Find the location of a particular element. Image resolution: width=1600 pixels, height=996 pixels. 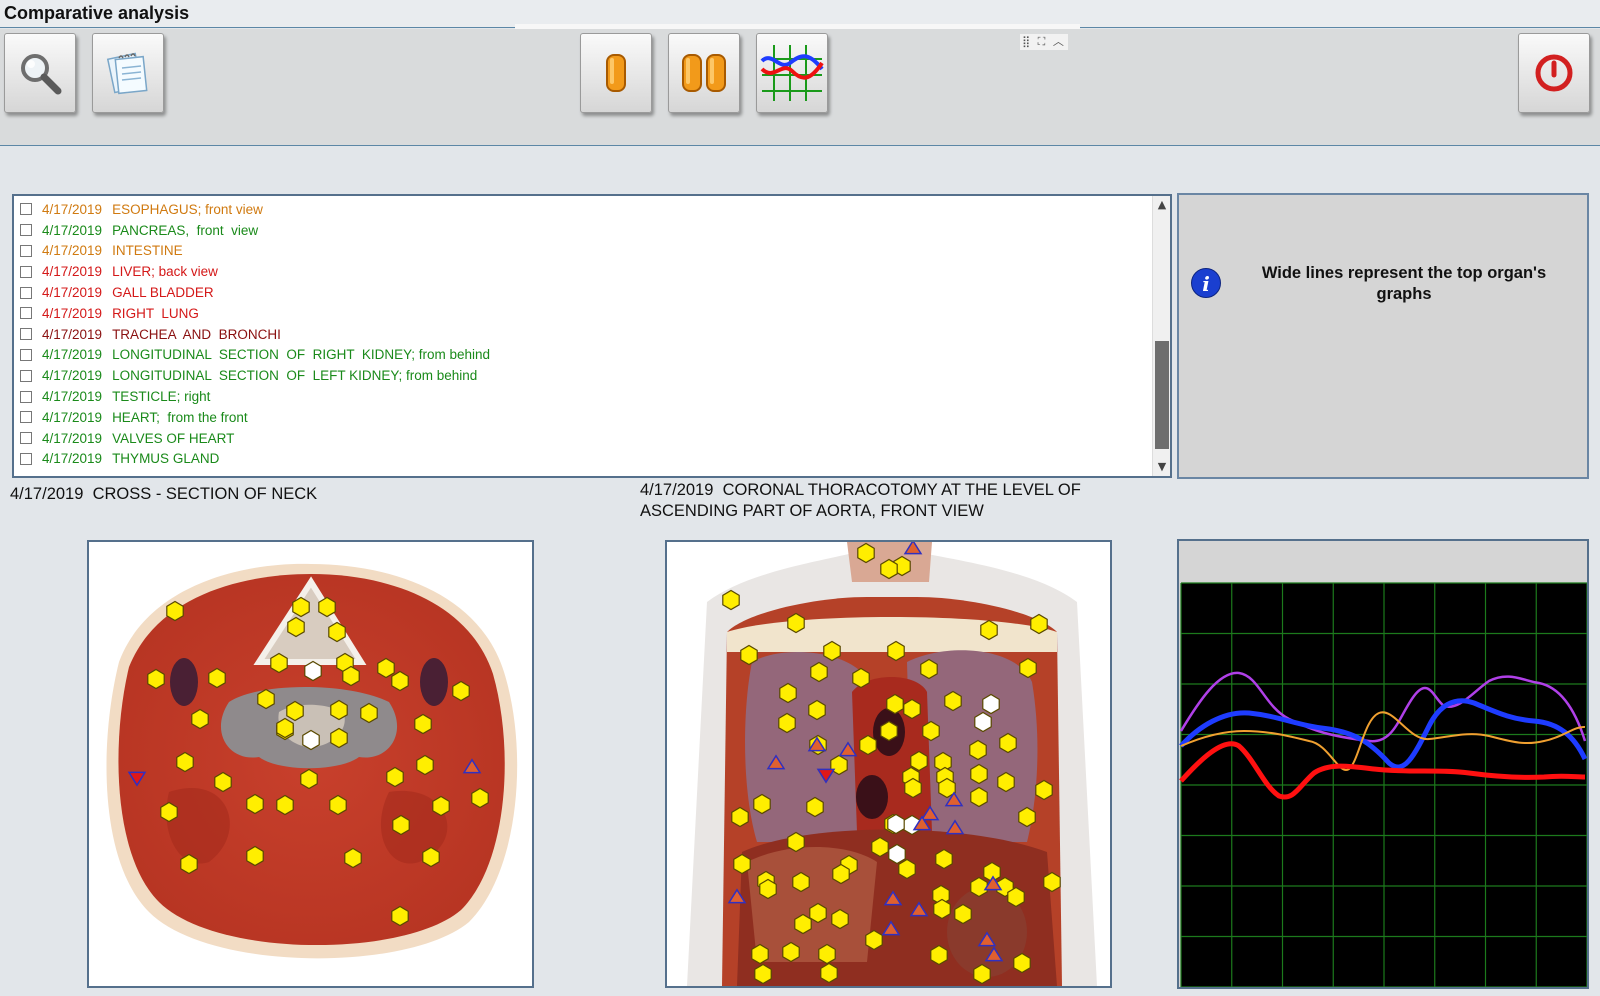

coronal-thoracotomy-panel is located at coordinates (888, 764).